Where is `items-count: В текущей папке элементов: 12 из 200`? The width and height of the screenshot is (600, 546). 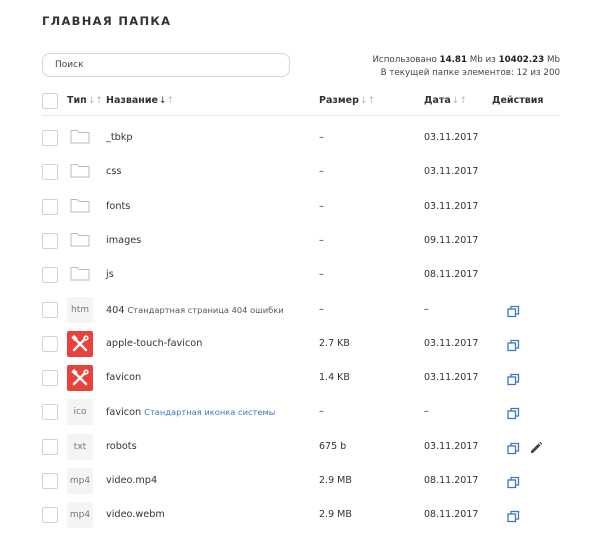 items-count: В текущей папке элементов: 12 из 200 is located at coordinates (470, 73).